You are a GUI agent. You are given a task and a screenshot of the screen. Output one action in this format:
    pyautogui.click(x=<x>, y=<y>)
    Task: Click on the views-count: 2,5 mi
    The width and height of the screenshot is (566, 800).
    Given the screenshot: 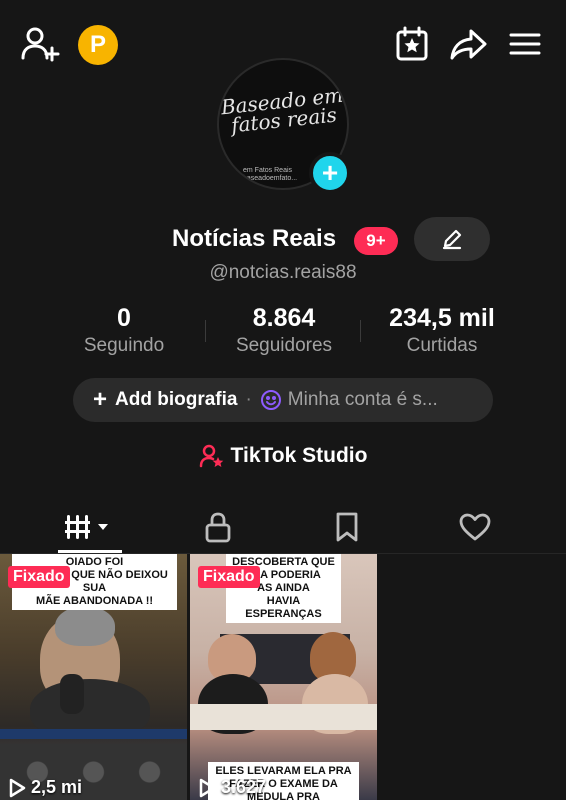 What is the action you would take?
    pyautogui.click(x=57, y=787)
    